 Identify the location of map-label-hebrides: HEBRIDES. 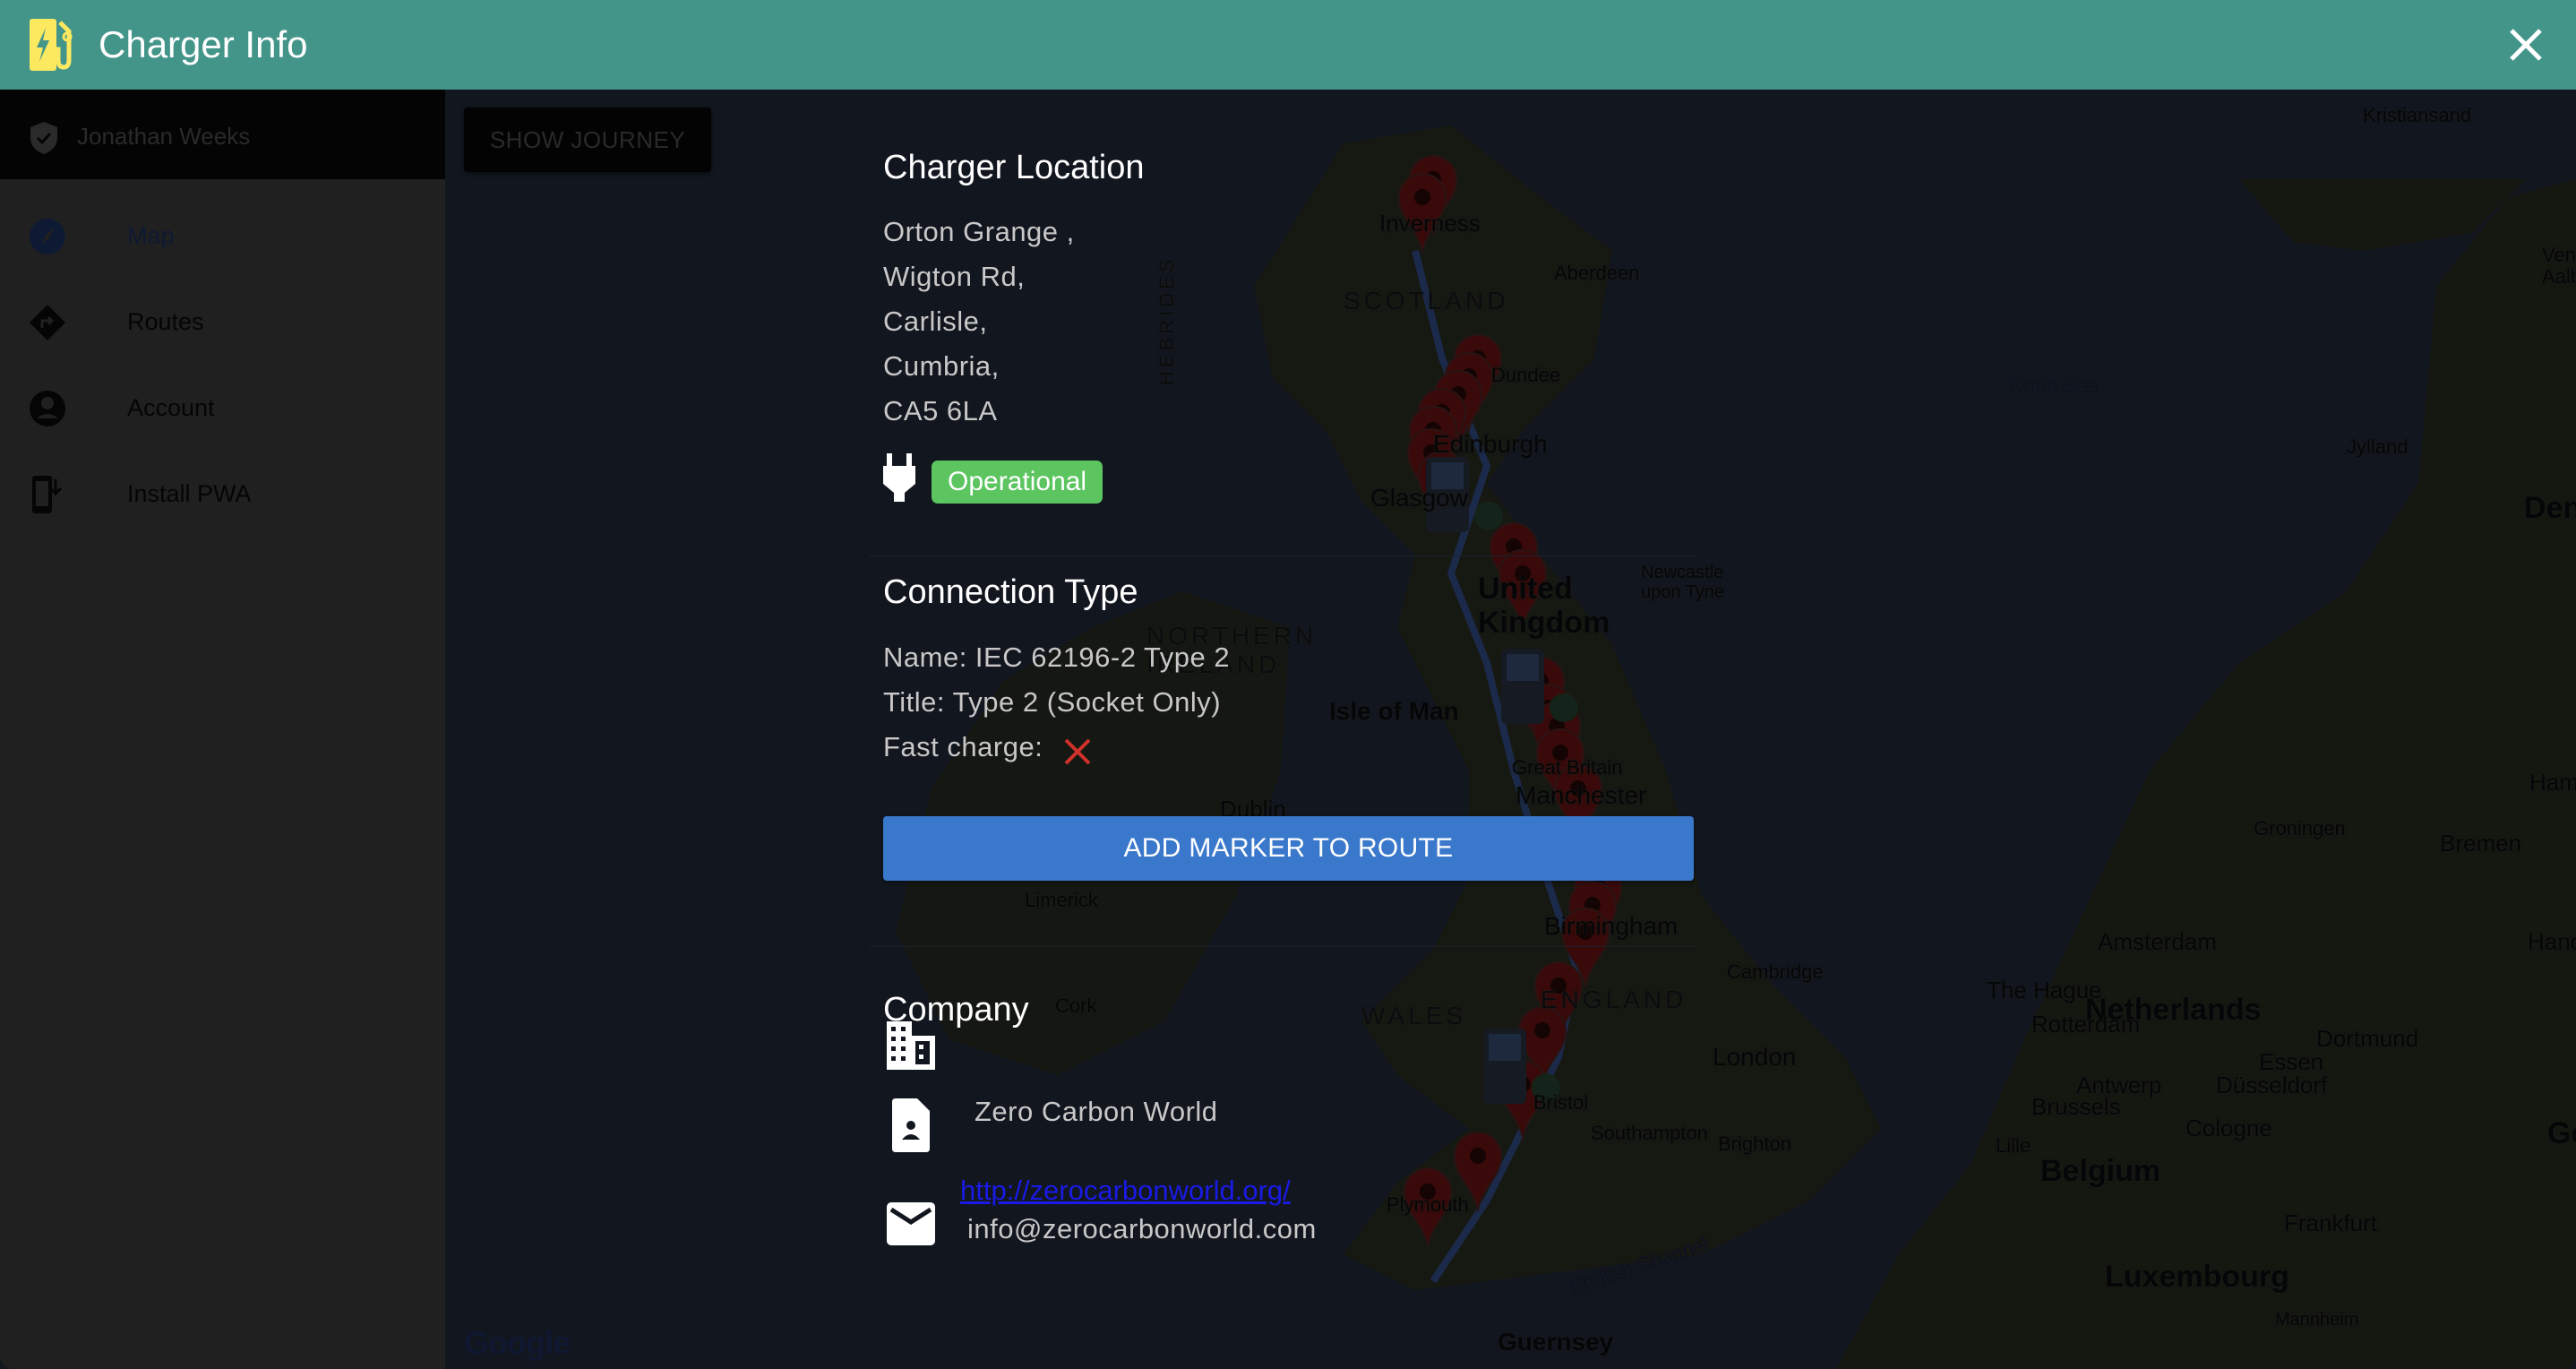
(1166, 320).